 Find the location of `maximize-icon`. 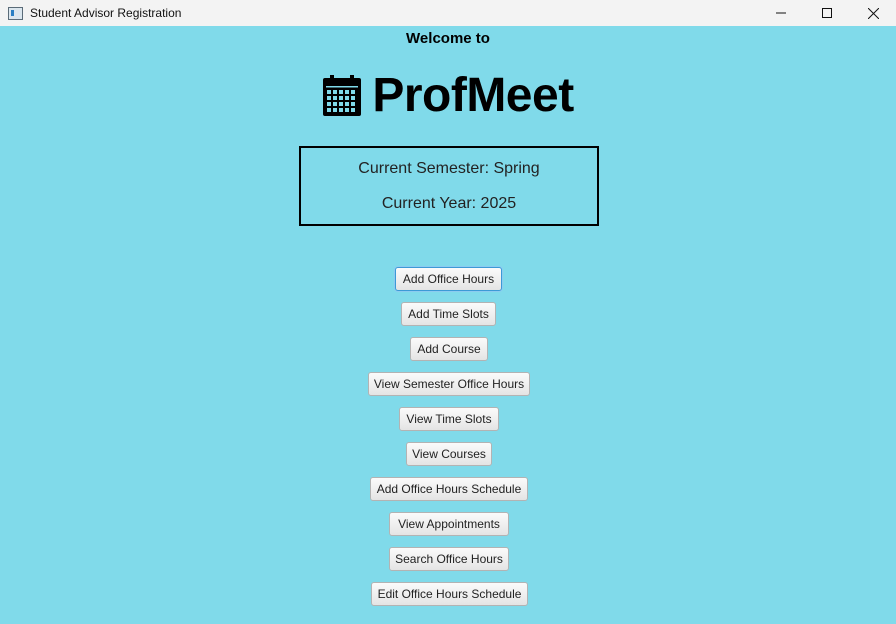

maximize-icon is located at coordinates (827, 13).